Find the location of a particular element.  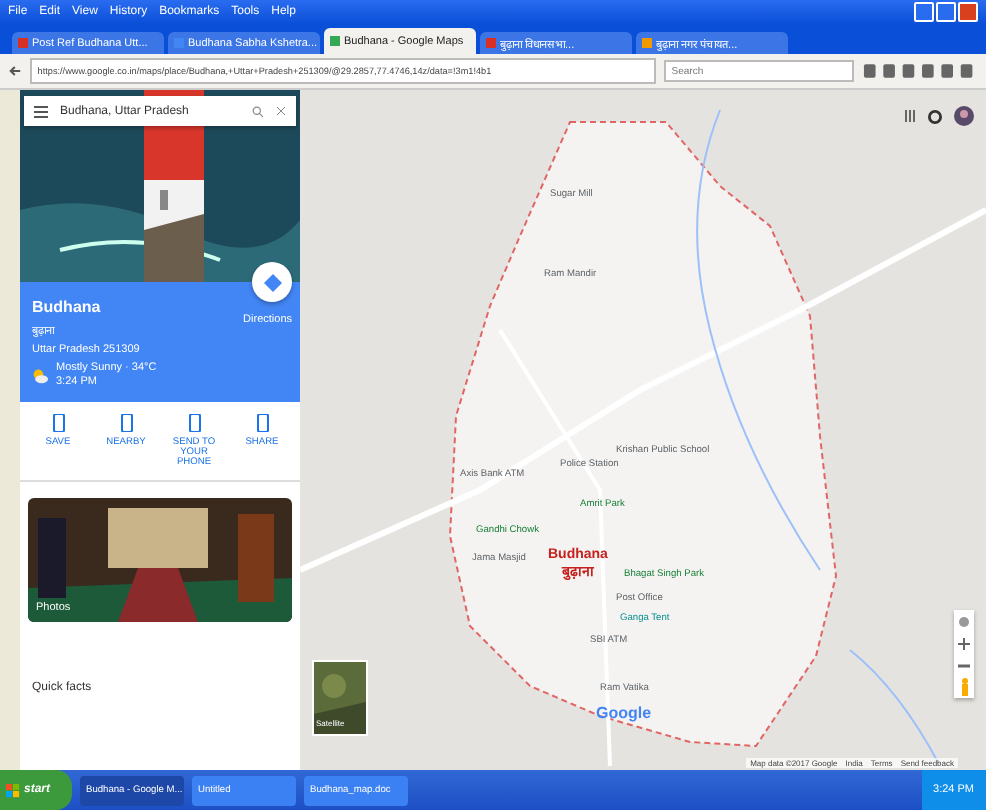

minimize-button is located at coordinates (924, 12).